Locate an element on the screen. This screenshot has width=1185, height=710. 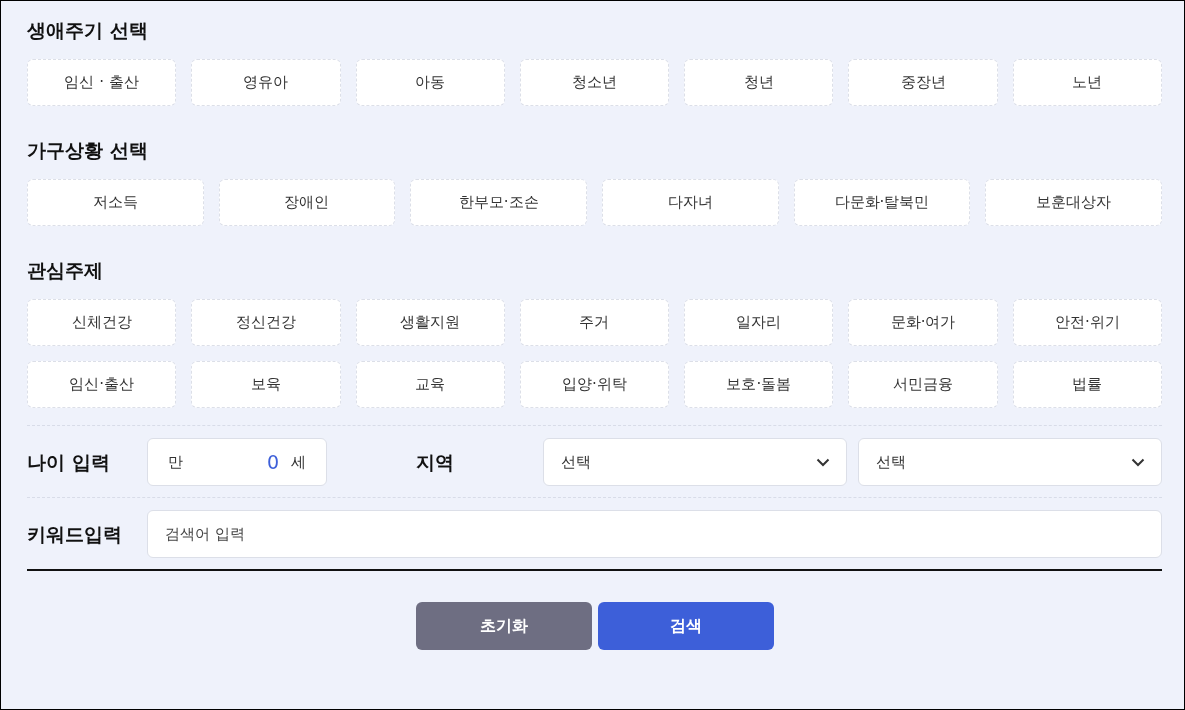
option-chip: 문화·여가 is located at coordinates (923, 322).